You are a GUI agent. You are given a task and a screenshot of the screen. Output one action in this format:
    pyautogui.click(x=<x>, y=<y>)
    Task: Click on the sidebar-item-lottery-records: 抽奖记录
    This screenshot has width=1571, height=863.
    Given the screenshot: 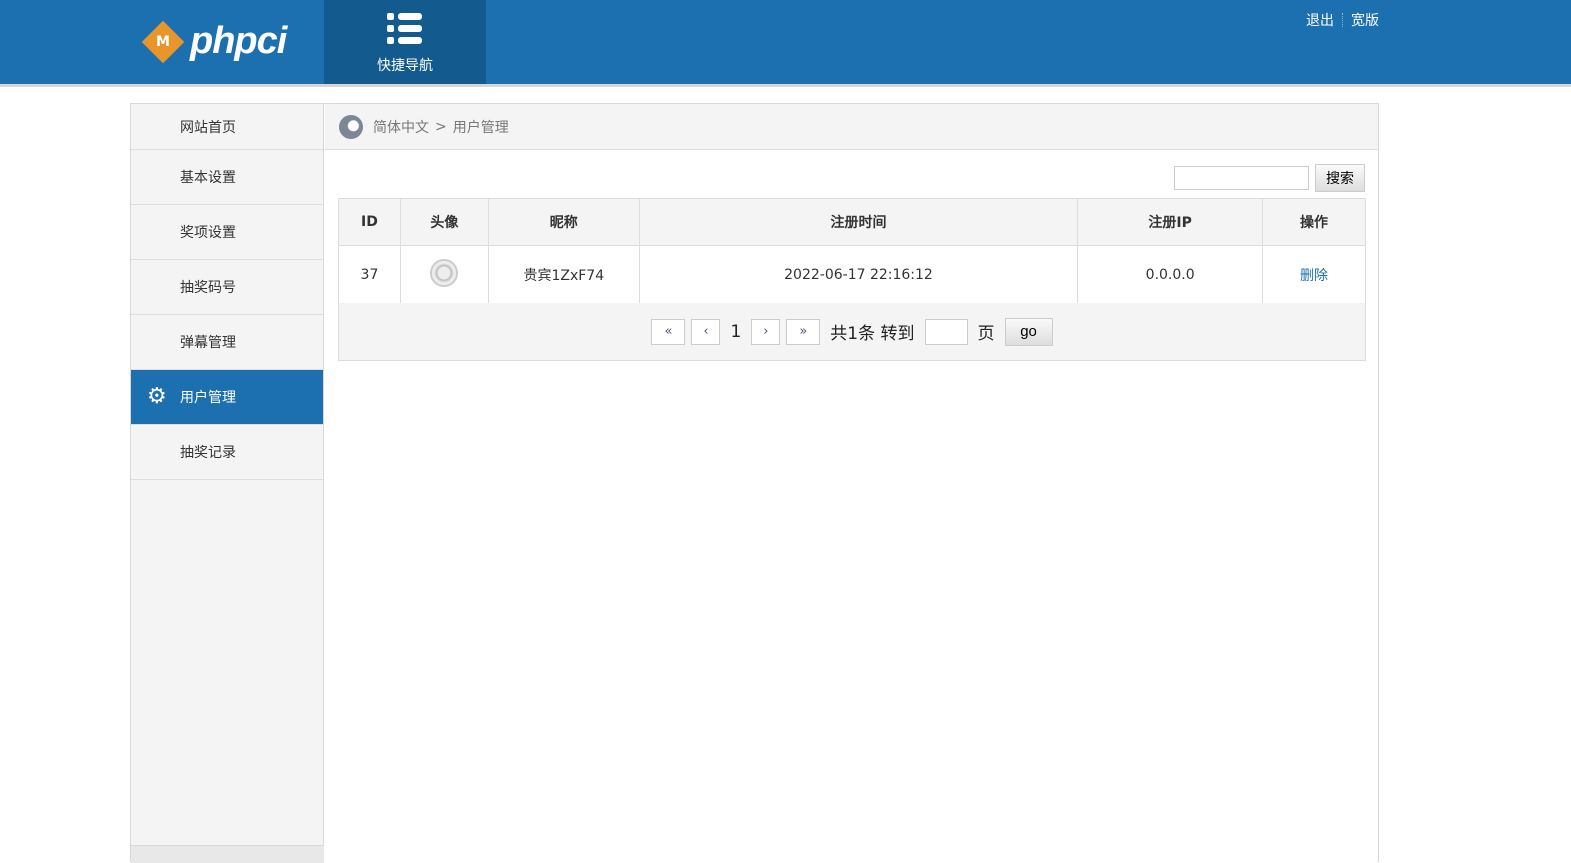 What is the action you would take?
    pyautogui.click(x=227, y=452)
    